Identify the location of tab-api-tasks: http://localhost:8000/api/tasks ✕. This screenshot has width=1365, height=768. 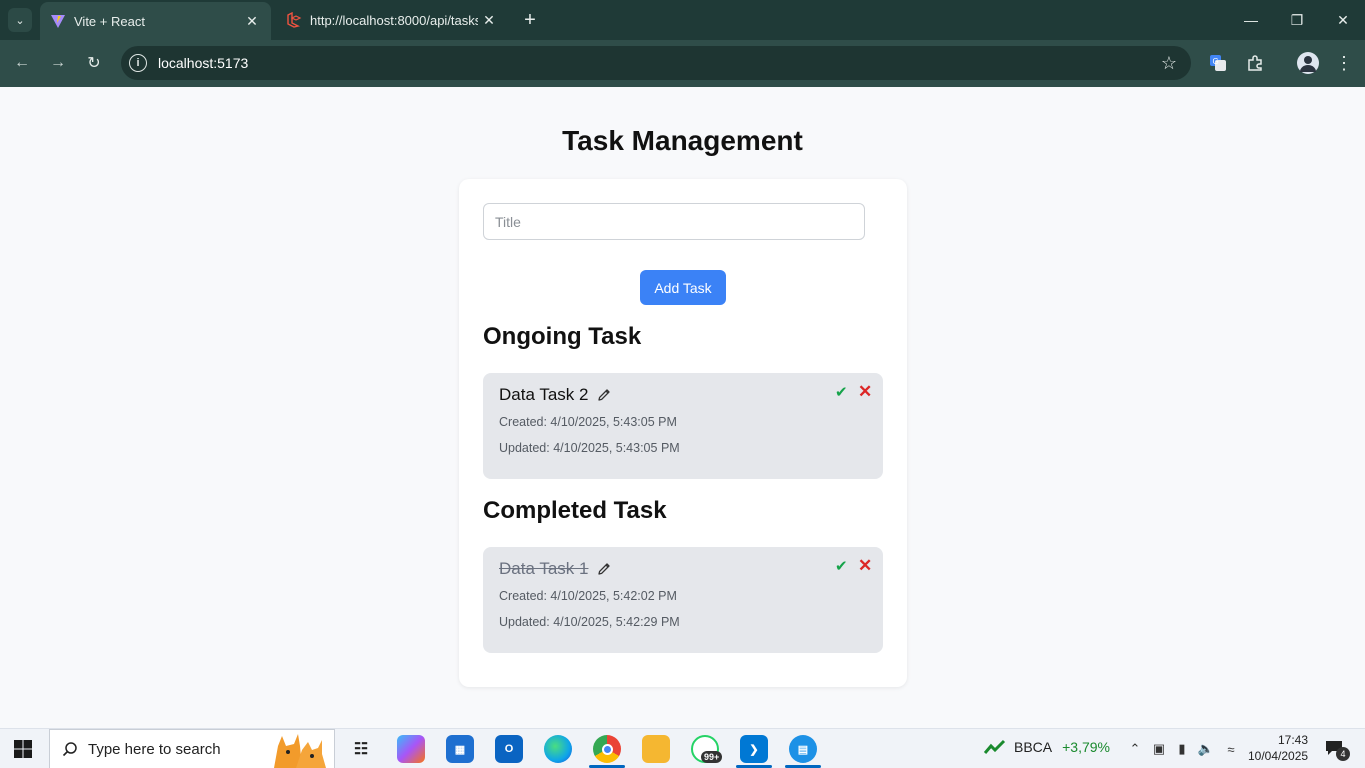
(392, 20).